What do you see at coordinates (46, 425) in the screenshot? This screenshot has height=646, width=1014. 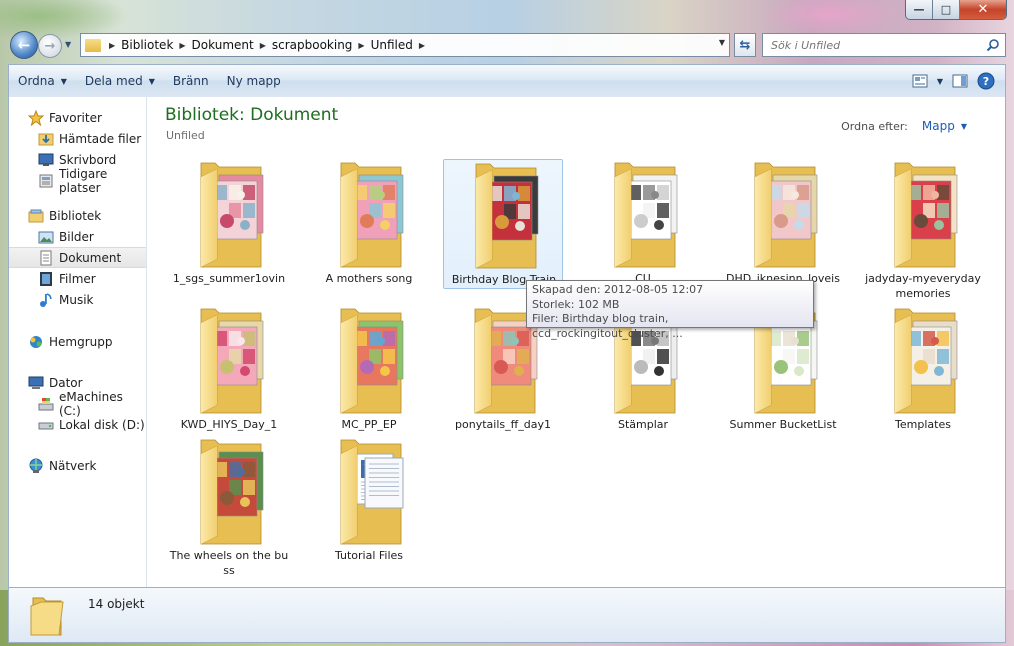 I see `drive-icon` at bounding box center [46, 425].